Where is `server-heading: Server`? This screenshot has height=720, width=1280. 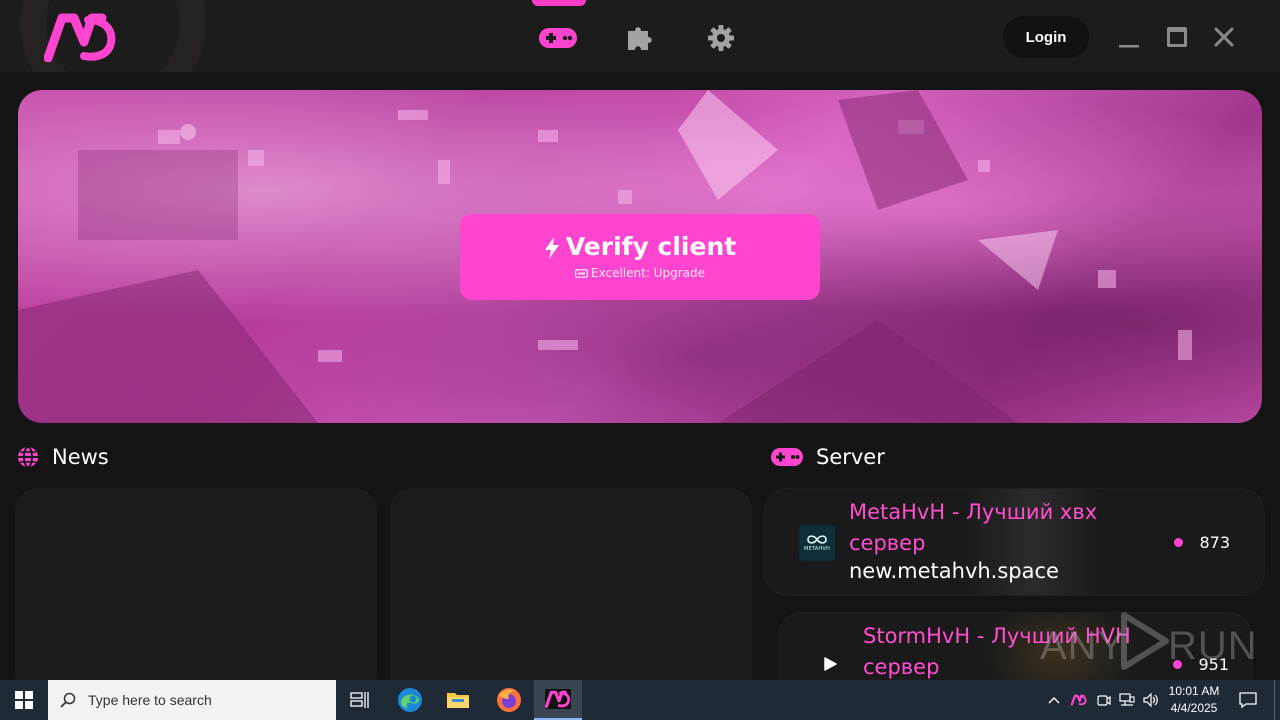 server-heading: Server is located at coordinates (827, 457).